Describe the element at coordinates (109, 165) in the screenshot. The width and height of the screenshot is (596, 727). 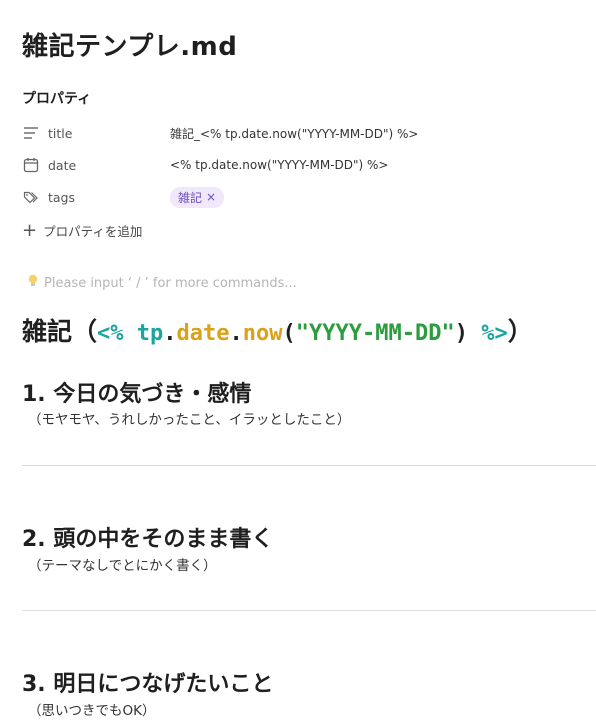
I see `property-key: date` at that location.